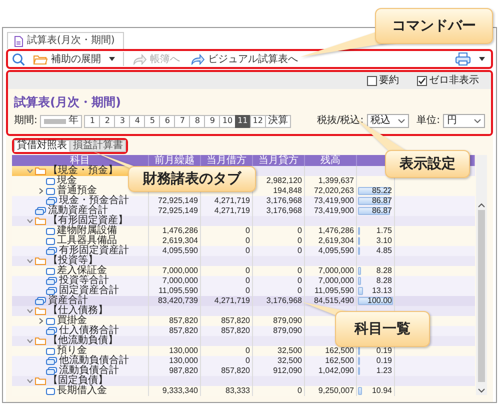 Image resolution: width=500 pixels, height=405 pixels. I want to click on table-cell: 9,250,007, so click(331, 391).